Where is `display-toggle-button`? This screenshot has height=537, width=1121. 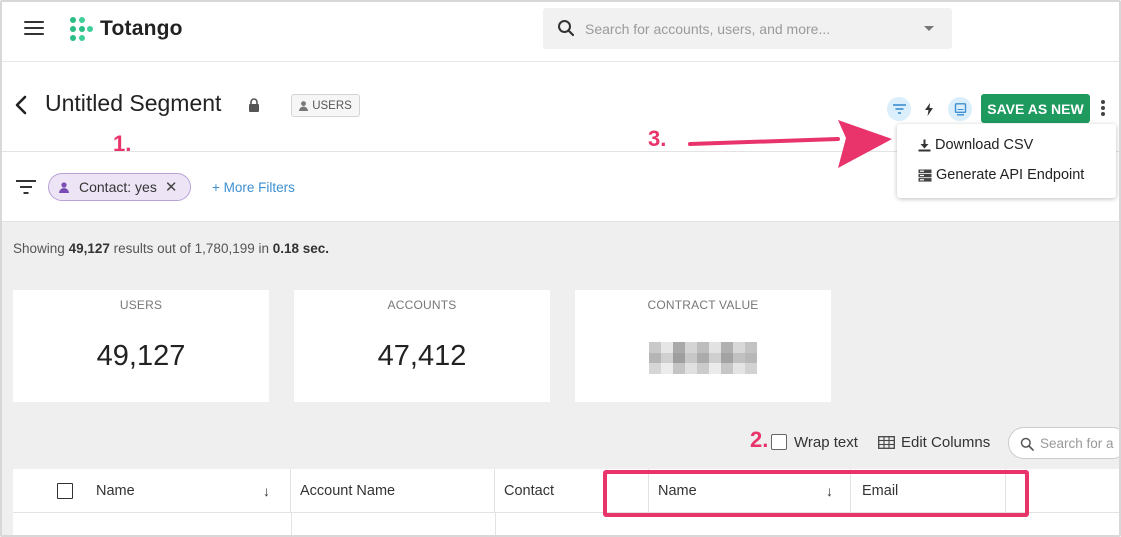
display-toggle-button is located at coordinates (960, 109).